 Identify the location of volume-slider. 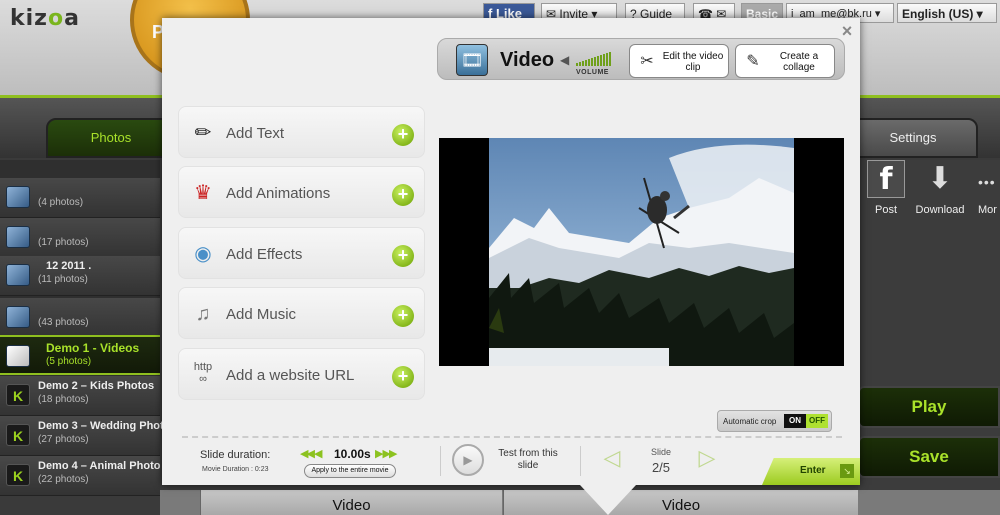
(594, 59).